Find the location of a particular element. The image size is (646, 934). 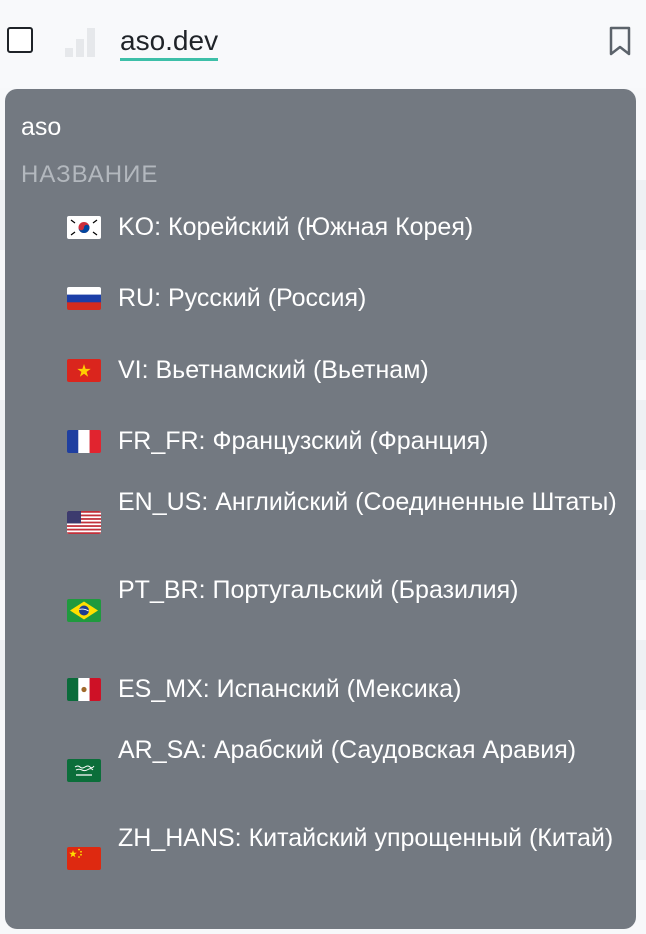

section-heading: НАЗВАНИЕ is located at coordinates (90, 174).